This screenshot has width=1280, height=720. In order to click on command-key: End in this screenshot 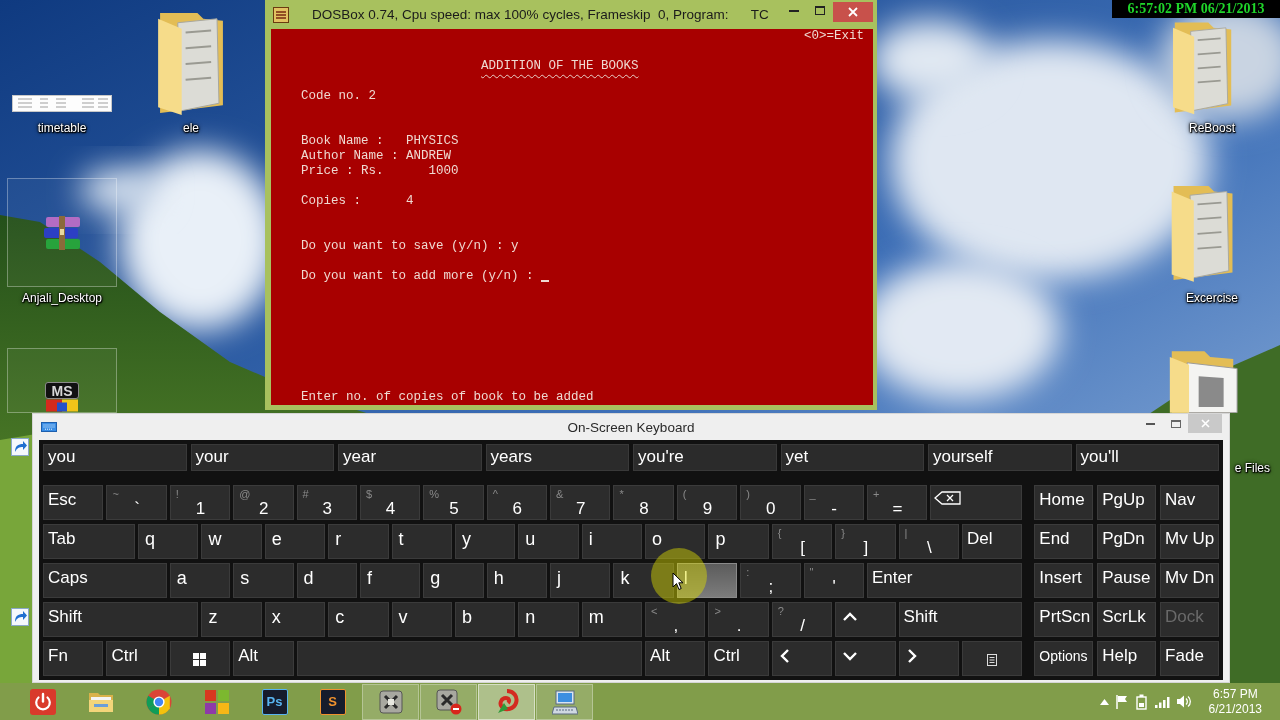, I will do `click(1064, 541)`.